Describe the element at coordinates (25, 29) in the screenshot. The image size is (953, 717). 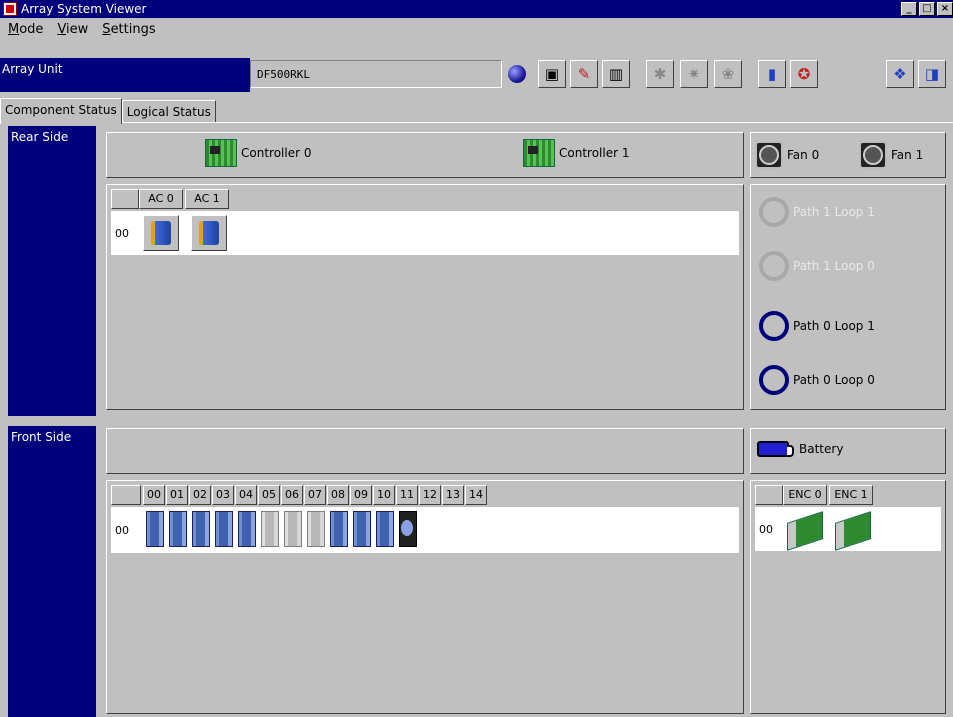
I see `menu-mode: Mode` at that location.